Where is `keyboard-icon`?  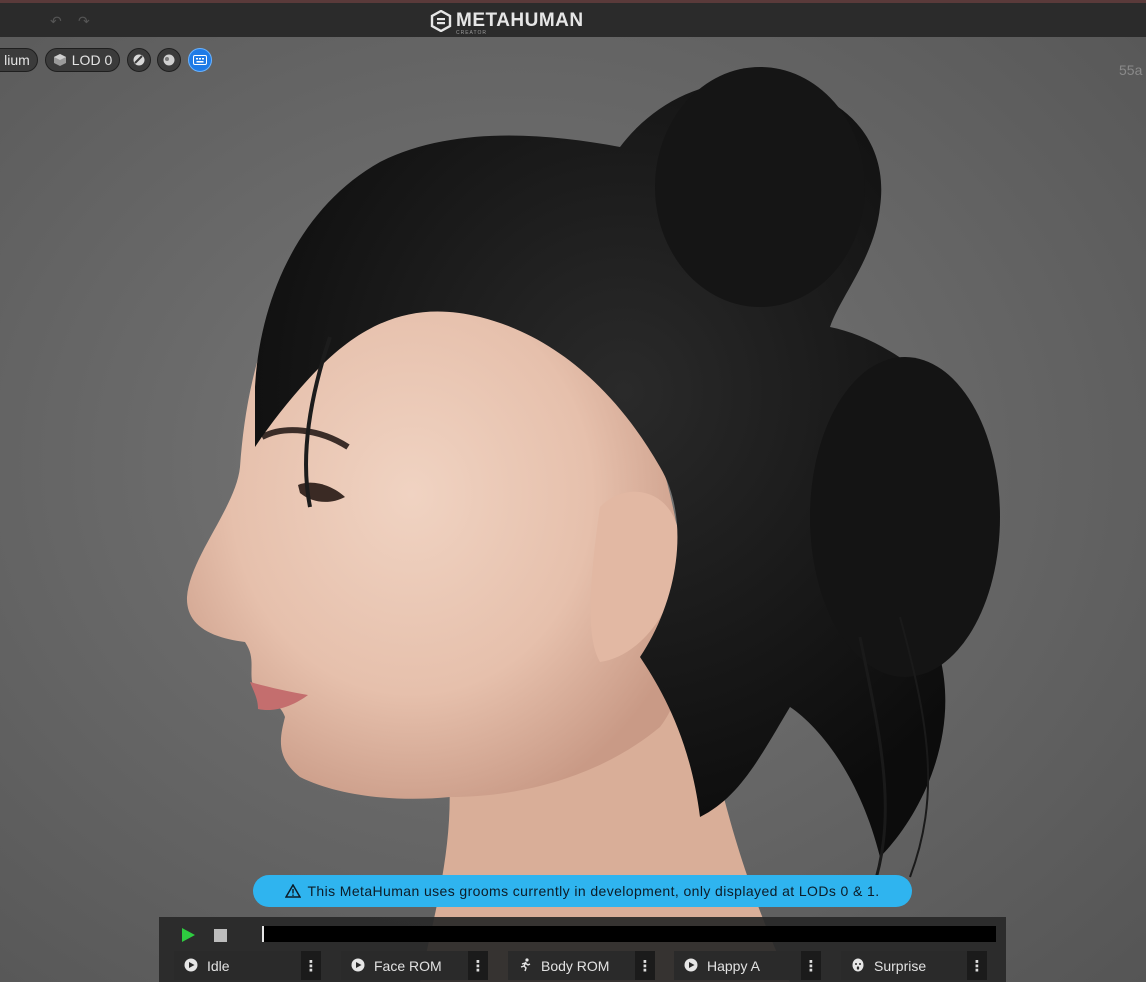
keyboard-icon is located at coordinates (200, 60).